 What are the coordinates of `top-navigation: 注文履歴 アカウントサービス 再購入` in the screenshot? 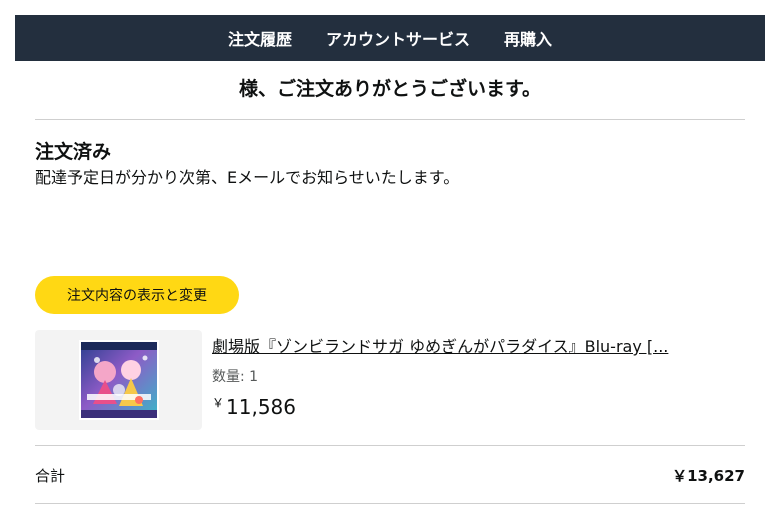 It's located at (390, 38).